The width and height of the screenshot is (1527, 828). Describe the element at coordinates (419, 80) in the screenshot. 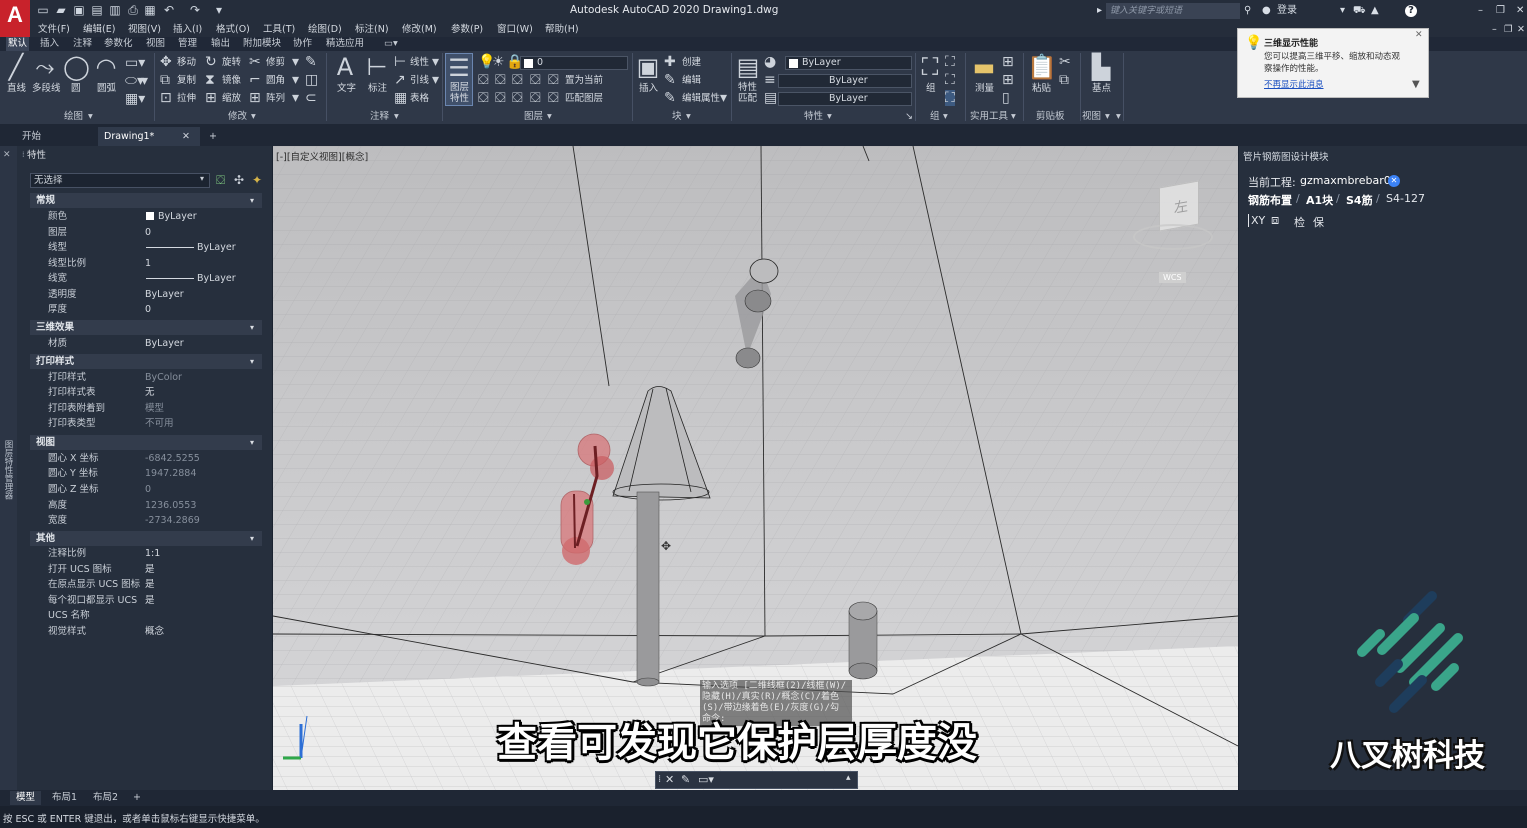

I see `leader-tool-label: 引线` at that location.